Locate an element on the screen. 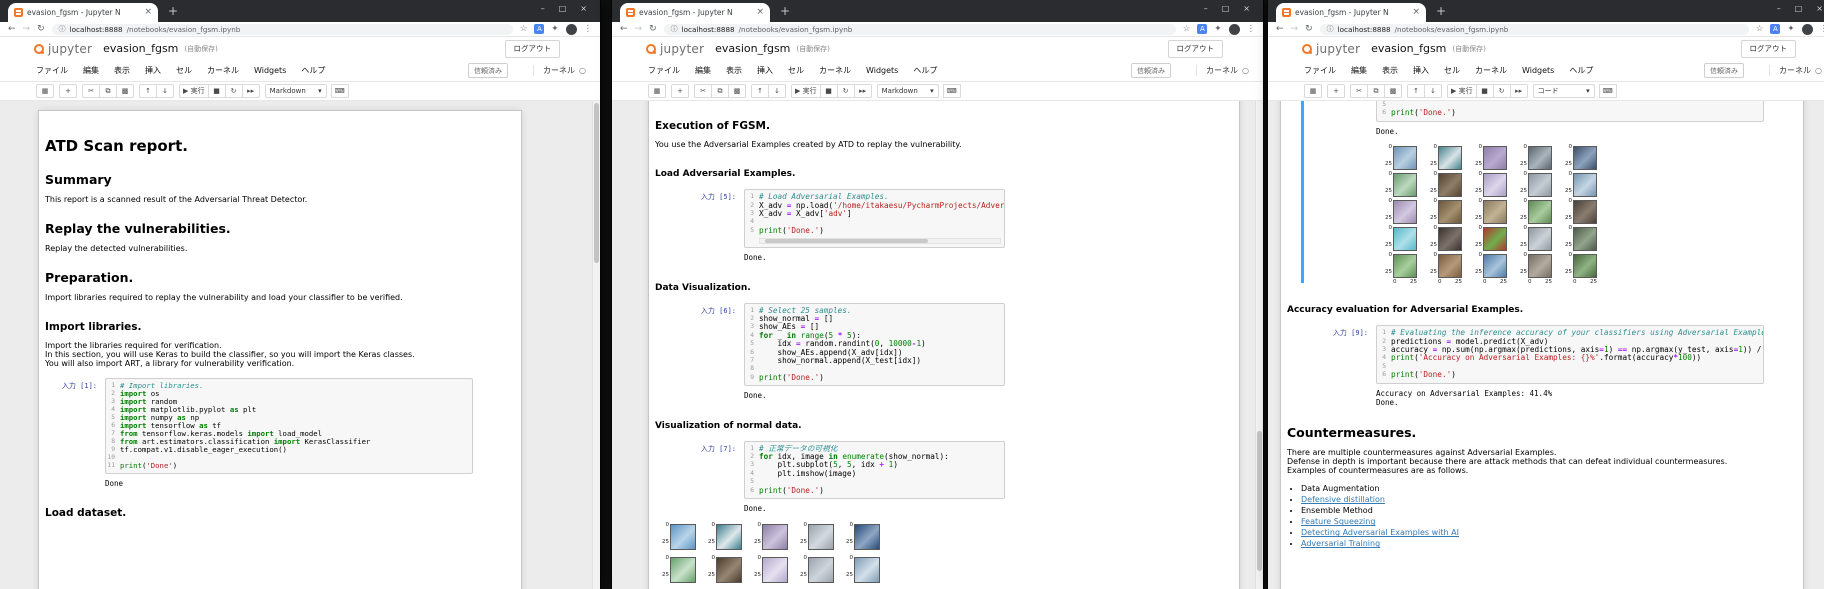 The image size is (1824, 589). markdown-link: Feature Squeezing is located at coordinates (1338, 521).